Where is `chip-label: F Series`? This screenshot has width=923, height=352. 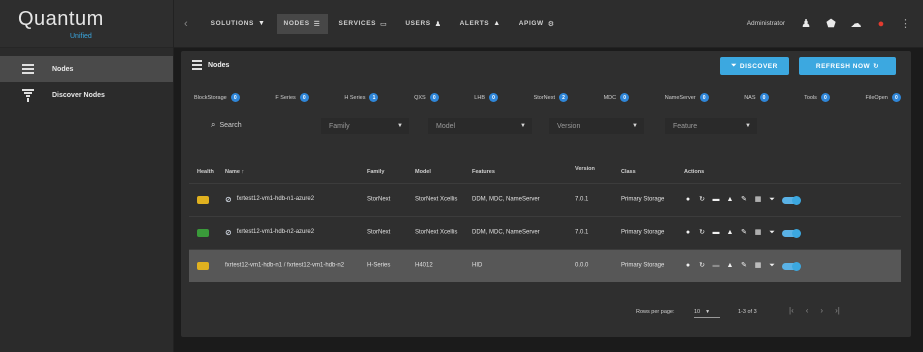
chip-label: F Series is located at coordinates (285, 97).